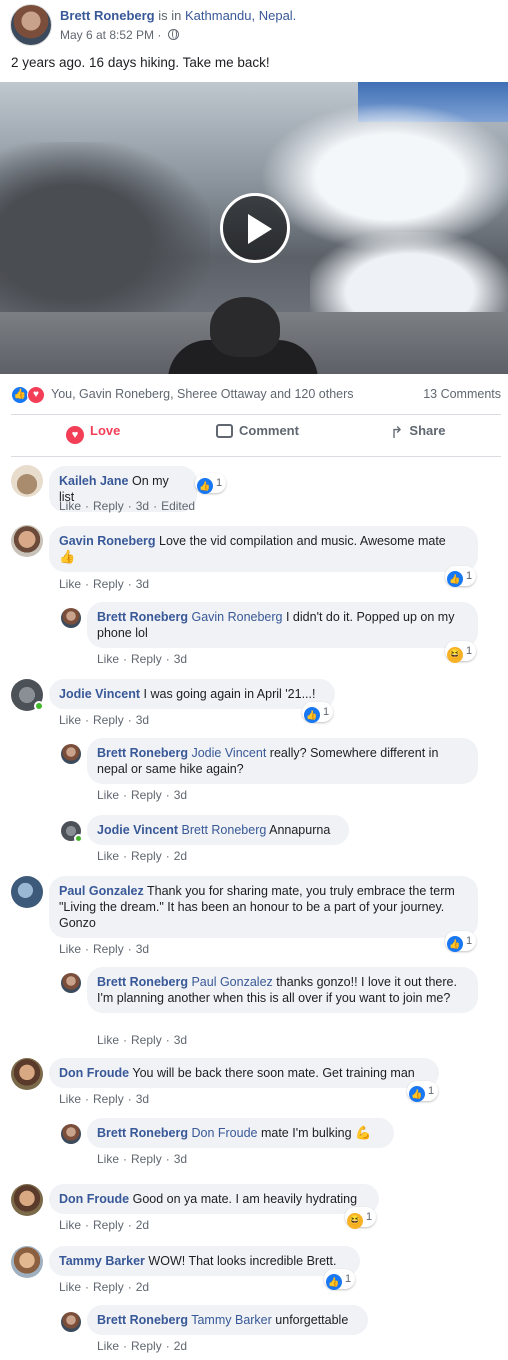  Describe the element at coordinates (107, 541) in the screenshot. I see `comment-author: Gavin Roneberg` at that location.